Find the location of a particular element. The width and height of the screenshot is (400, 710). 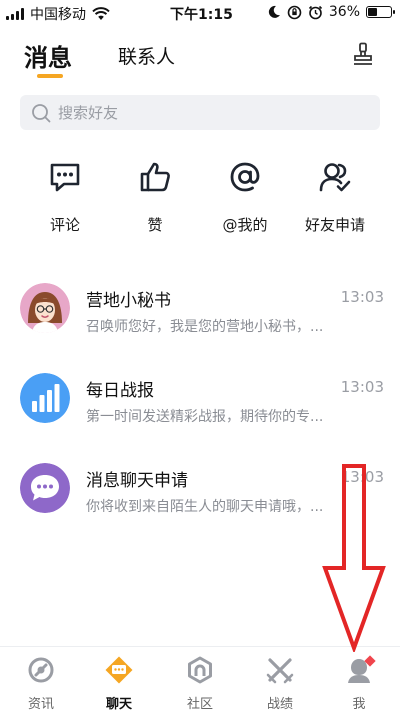

carrier-label: 中国移动 is located at coordinates (58, 15).